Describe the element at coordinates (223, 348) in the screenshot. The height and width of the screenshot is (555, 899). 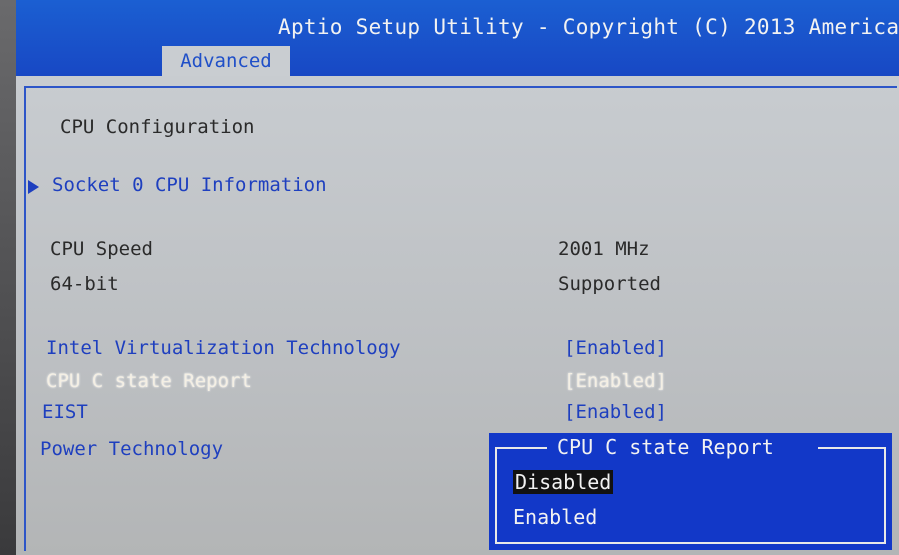
I see `setting-label-intel-vt: Intel Virtualization Technology` at that location.